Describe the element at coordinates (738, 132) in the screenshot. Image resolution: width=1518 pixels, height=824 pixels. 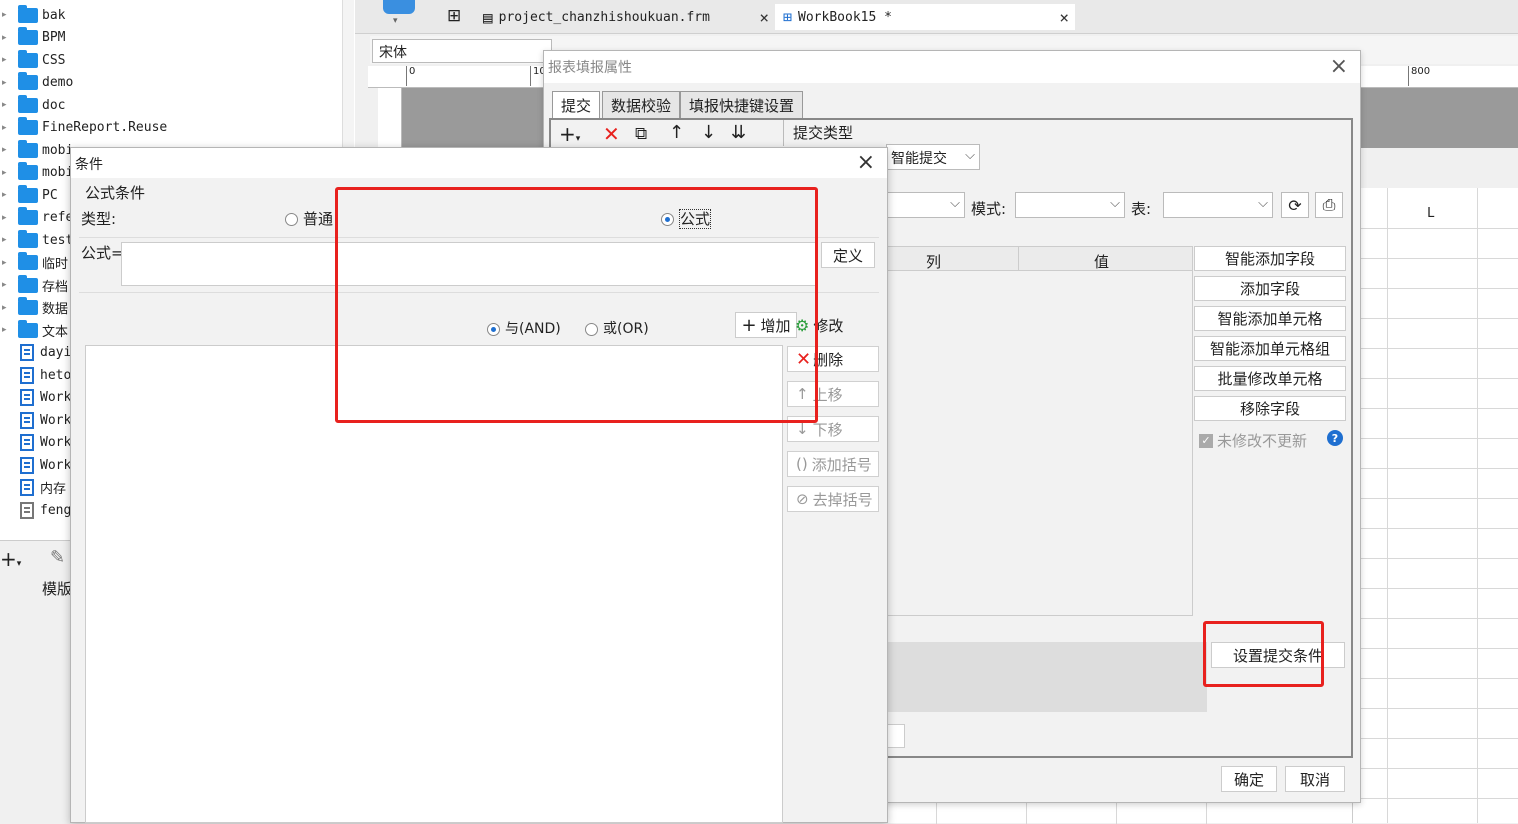
I see `sort-icon: ⇊` at that location.